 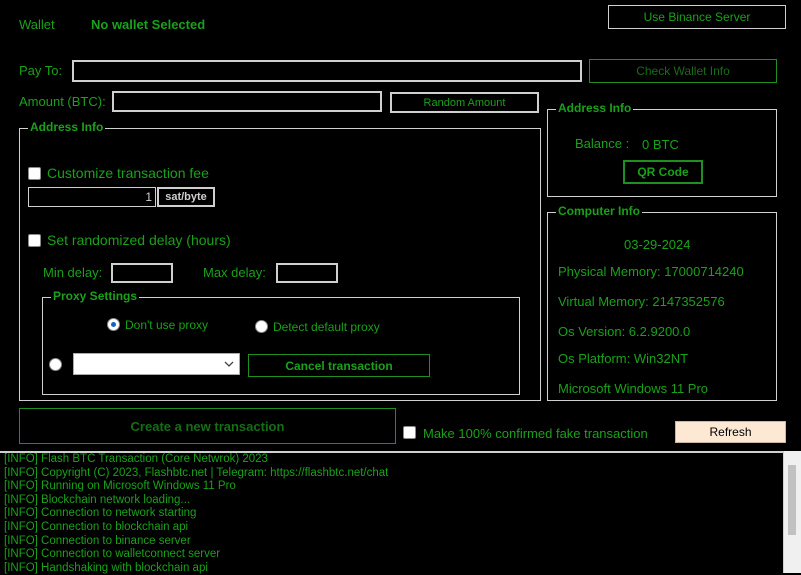 I want to click on proxy-settings-title: Proxy Settings, so click(x=95, y=296).